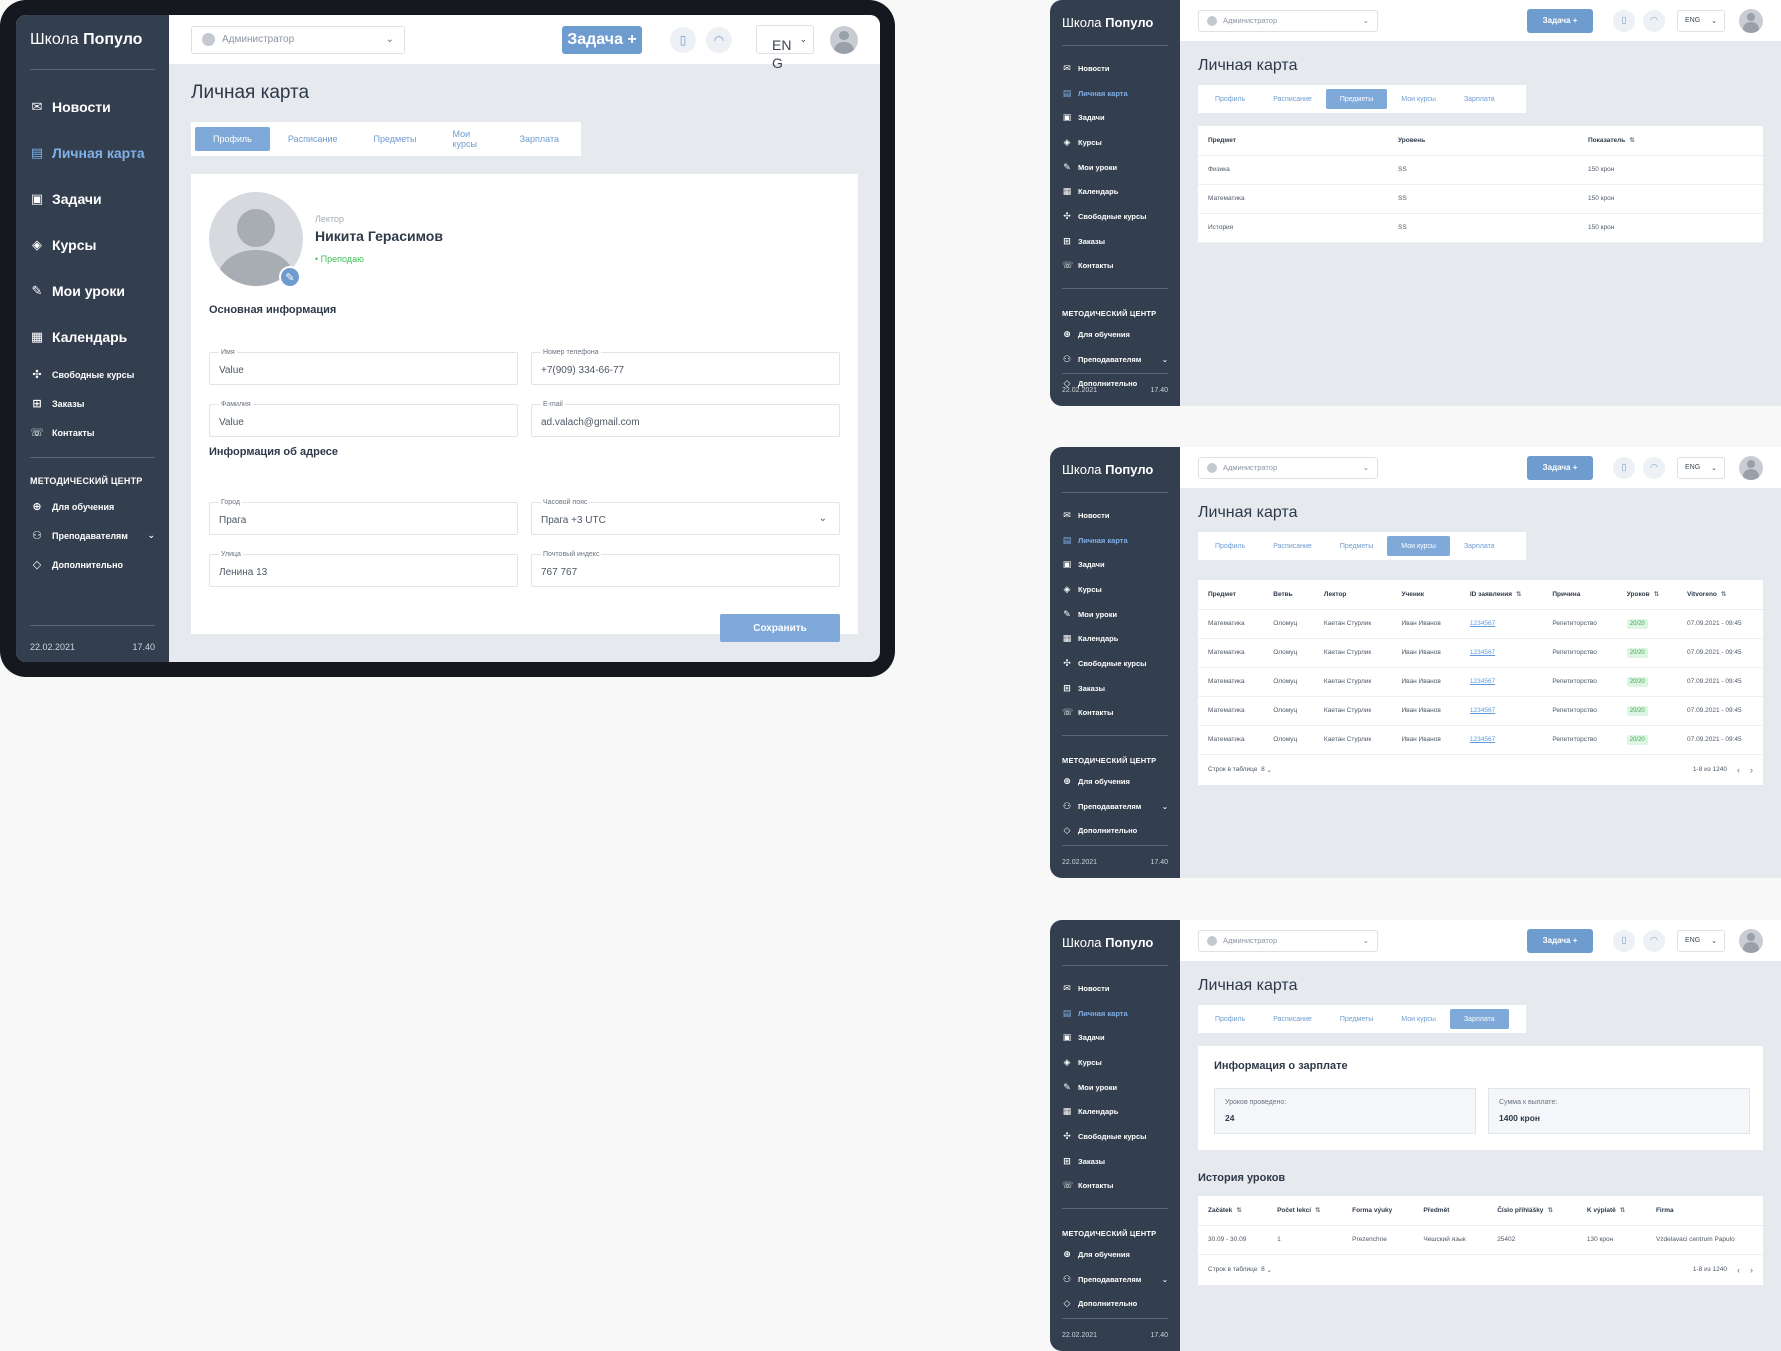  Describe the element at coordinates (1720, 595) in the screenshot. I see `column-header: Vitvoreno ⇅` at that location.